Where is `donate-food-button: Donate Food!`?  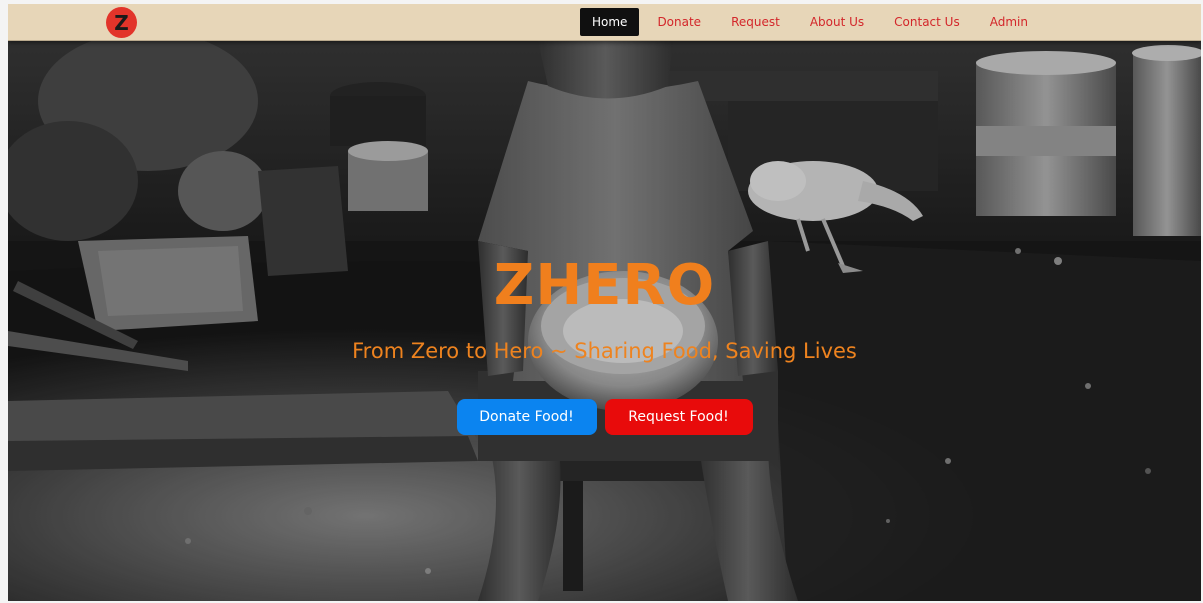 donate-food-button: Donate Food! is located at coordinates (526, 417).